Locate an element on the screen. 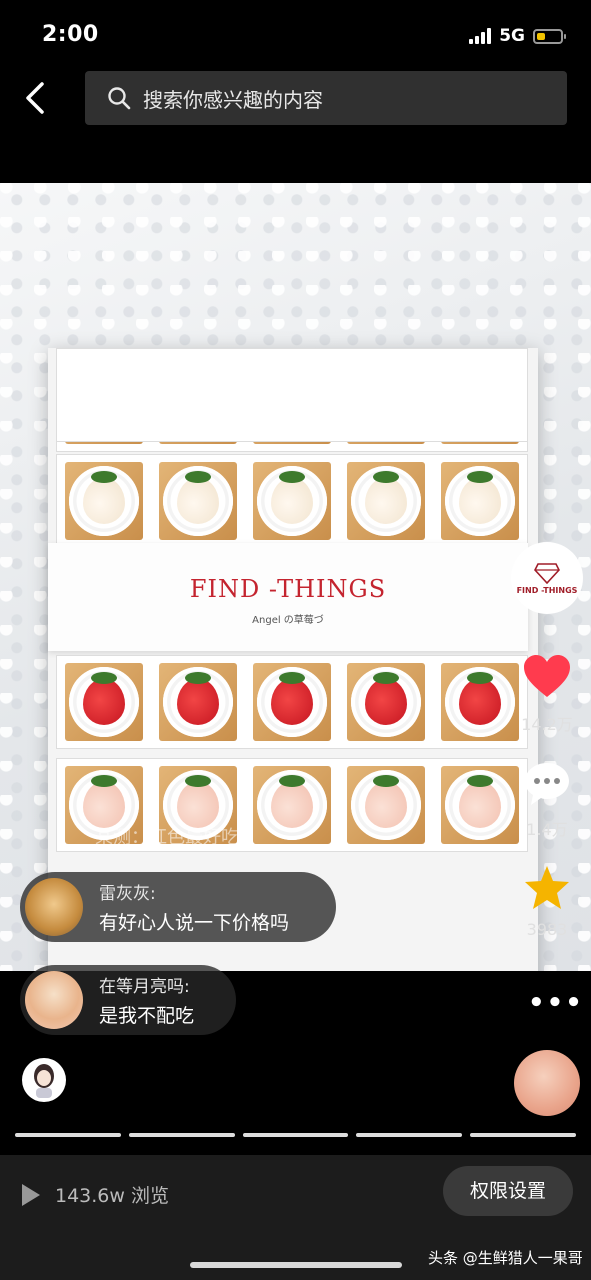  comment-button is located at coordinates (547, 784).